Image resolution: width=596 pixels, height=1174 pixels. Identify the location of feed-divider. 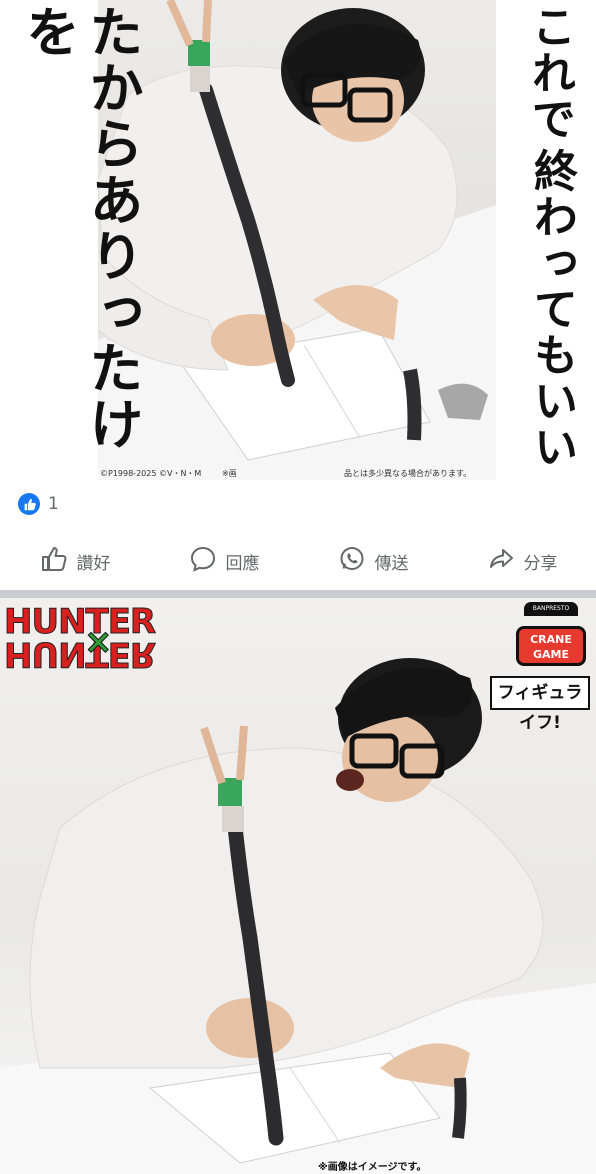
(298, 594).